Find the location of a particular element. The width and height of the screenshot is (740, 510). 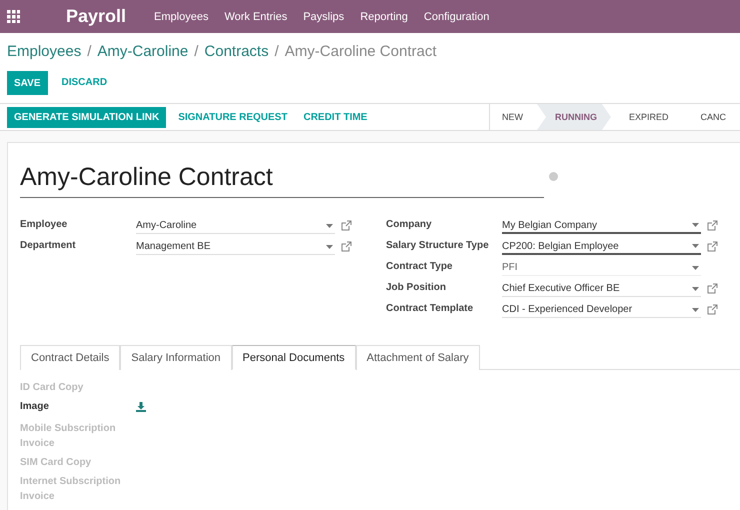

status-dot is located at coordinates (553, 176).